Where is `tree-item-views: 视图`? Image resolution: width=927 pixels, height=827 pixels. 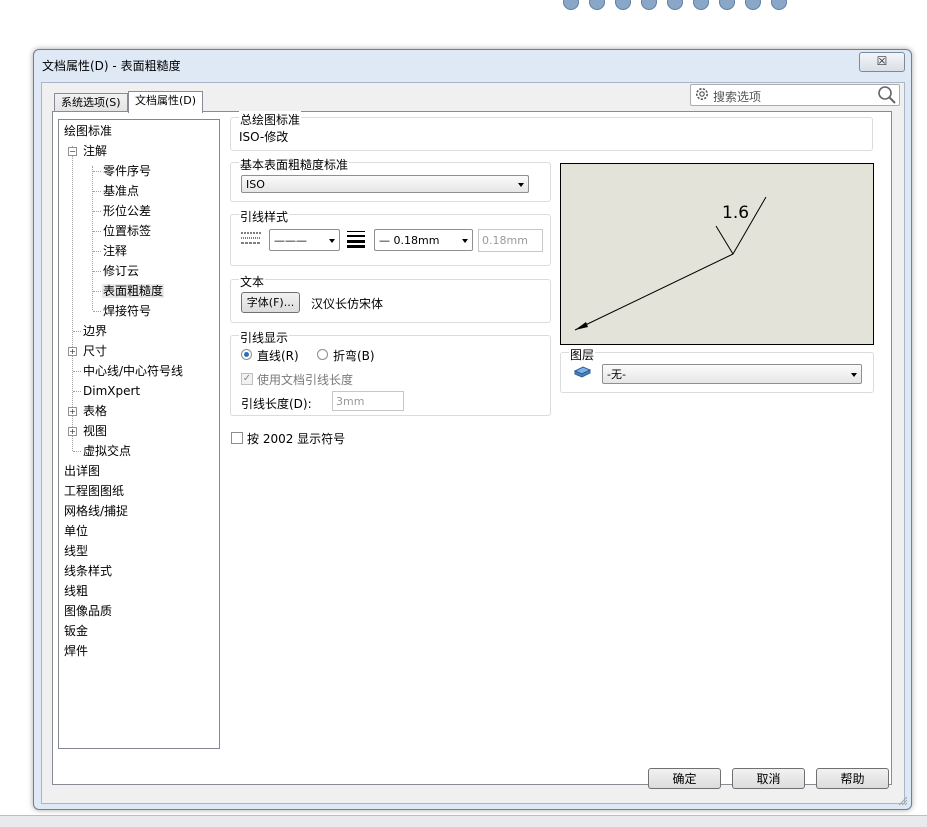 tree-item-views: 视图 is located at coordinates (95, 431).